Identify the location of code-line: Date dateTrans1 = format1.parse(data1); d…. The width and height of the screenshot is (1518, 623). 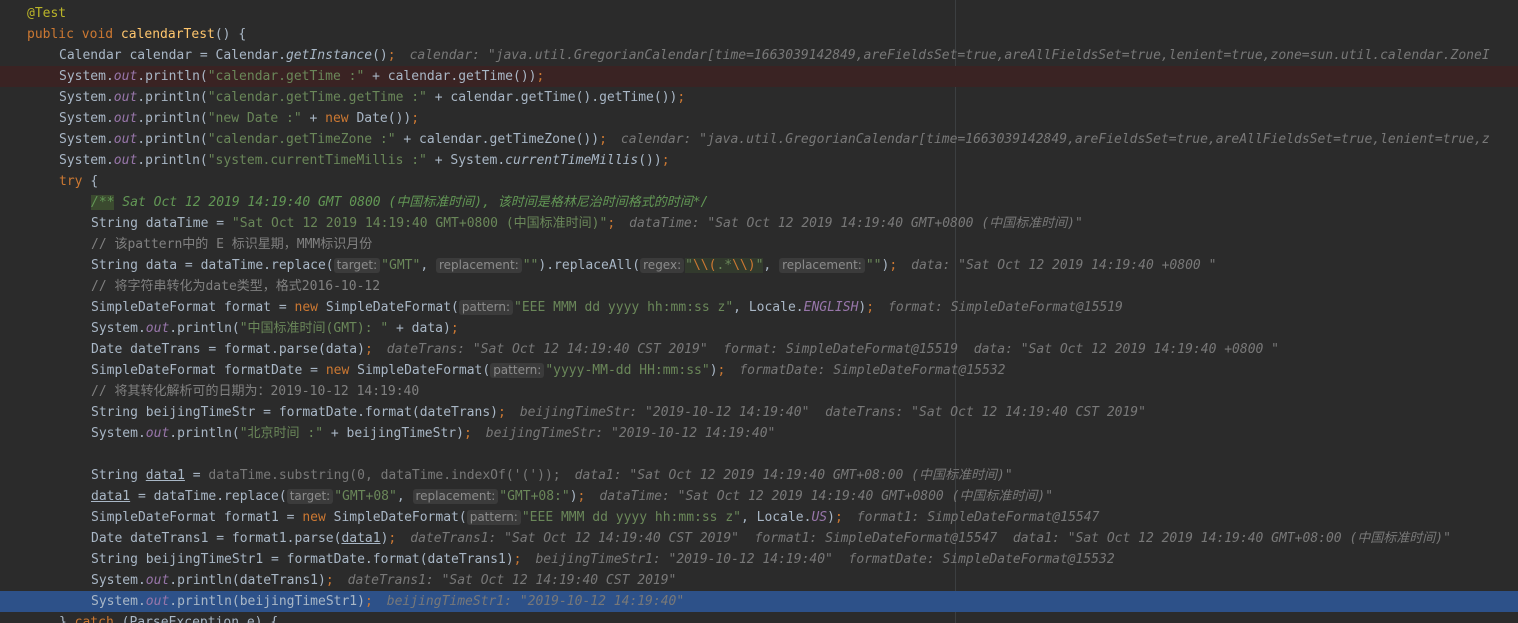
(759, 538).